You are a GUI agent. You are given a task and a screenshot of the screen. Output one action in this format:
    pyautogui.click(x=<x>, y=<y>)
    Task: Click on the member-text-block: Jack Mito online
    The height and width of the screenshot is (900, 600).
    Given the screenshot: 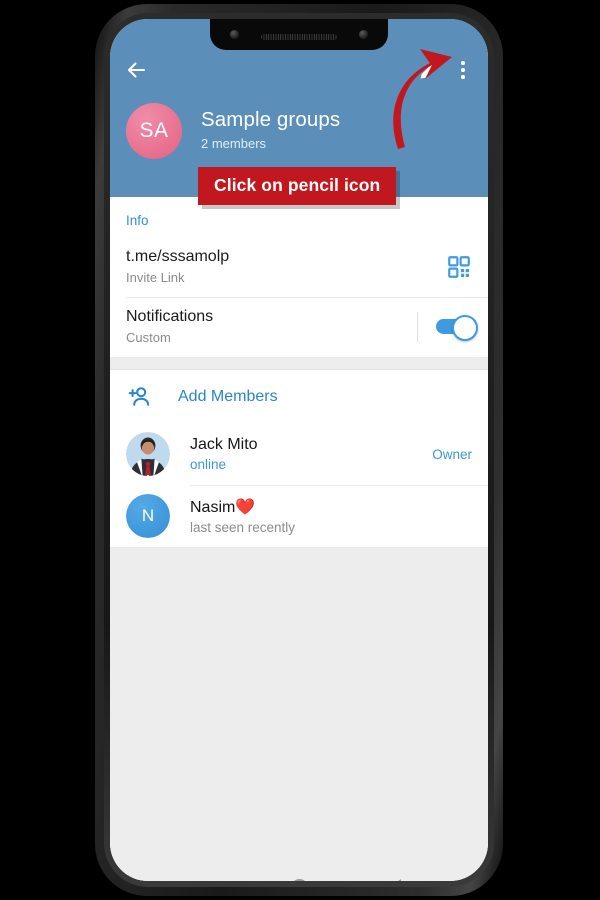 What is the action you would take?
    pyautogui.click(x=311, y=454)
    